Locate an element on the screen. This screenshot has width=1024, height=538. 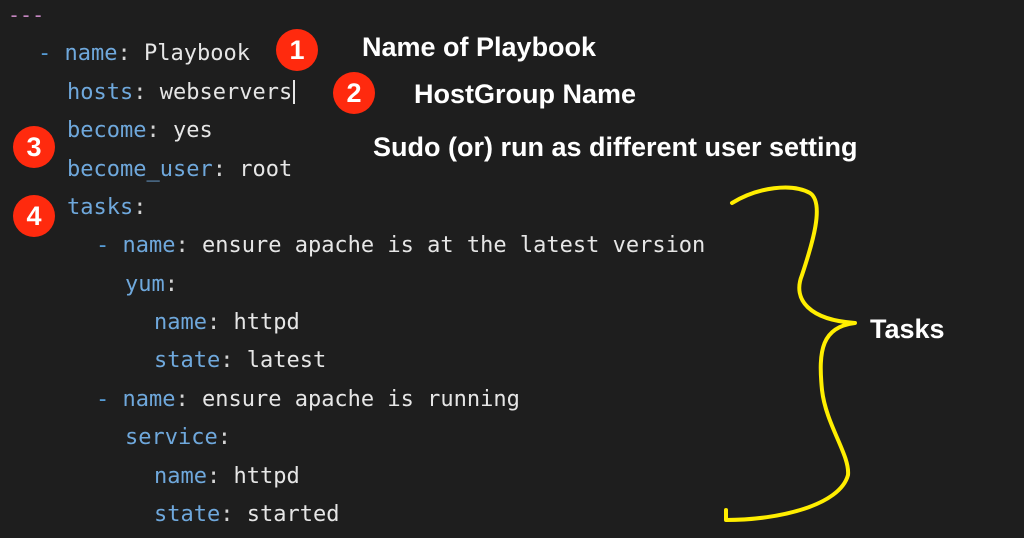
annotation-name-of-playbook: Name of Playbook is located at coordinates (479, 47).